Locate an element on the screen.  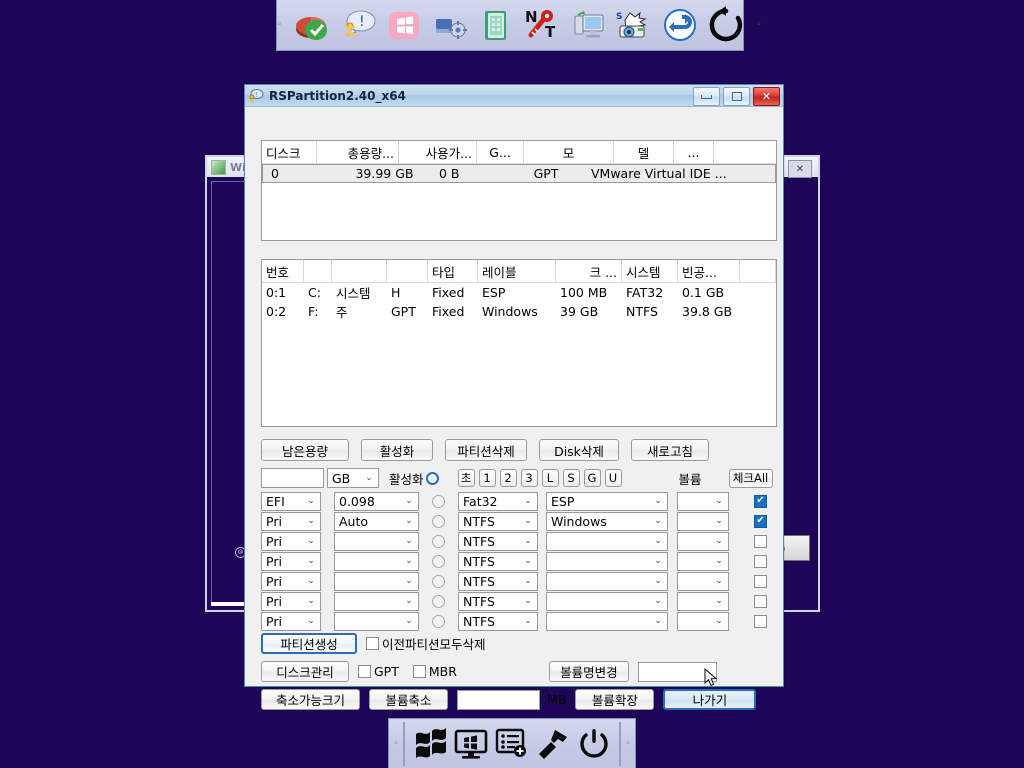
mini-button-1: 1 is located at coordinates (487, 478).